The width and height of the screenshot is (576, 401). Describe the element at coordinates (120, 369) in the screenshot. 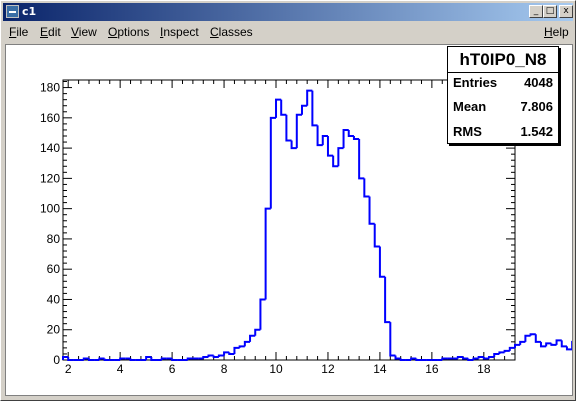

I see `x-tick-label: 4` at that location.